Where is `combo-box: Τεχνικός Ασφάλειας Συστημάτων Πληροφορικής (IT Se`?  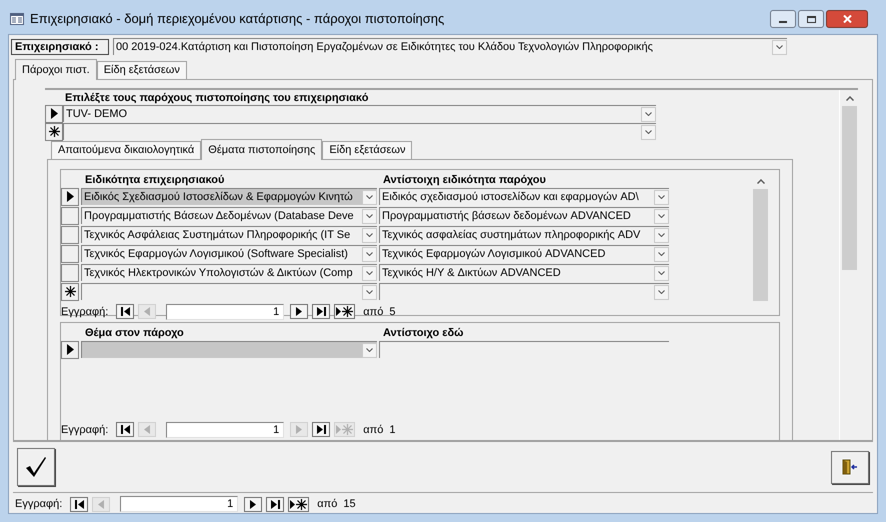 combo-box: Τεχνικός Ασφάλειας Συστημάτων Πληροφορικής (IT Se is located at coordinates (229, 235).